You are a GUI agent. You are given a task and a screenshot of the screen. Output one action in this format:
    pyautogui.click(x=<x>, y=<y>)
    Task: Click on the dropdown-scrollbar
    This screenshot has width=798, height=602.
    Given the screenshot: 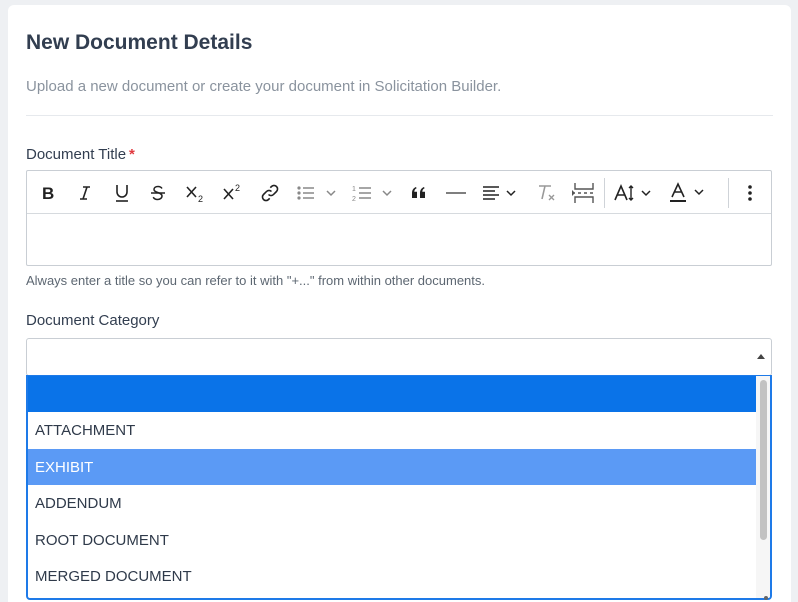 What is the action you would take?
    pyautogui.click(x=763, y=487)
    